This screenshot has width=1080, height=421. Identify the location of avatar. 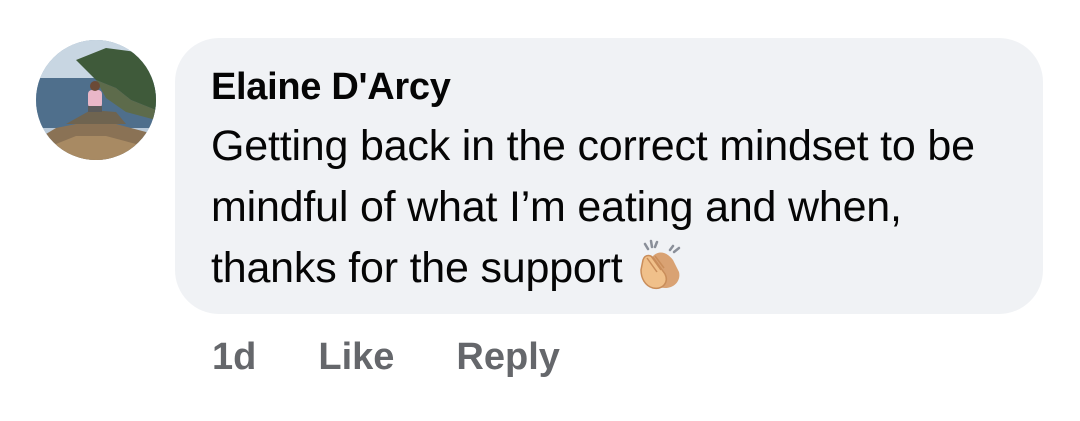
(96, 100).